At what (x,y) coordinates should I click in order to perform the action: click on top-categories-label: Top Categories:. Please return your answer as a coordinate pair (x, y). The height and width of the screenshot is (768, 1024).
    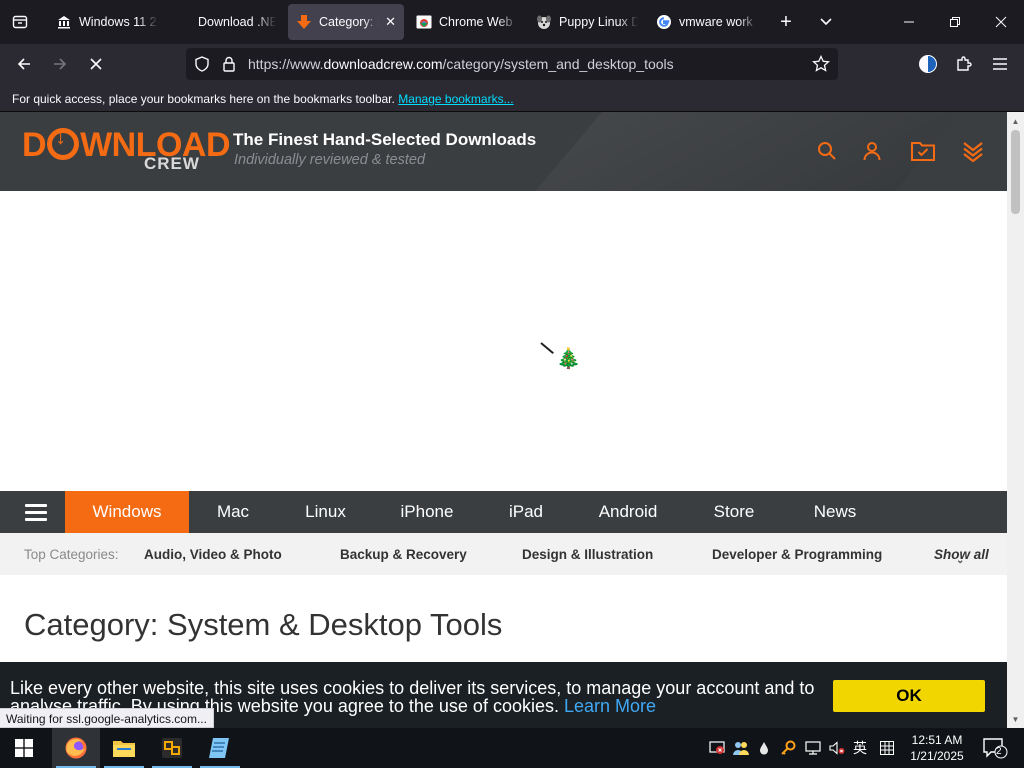
    Looking at the image, I should click on (71, 554).